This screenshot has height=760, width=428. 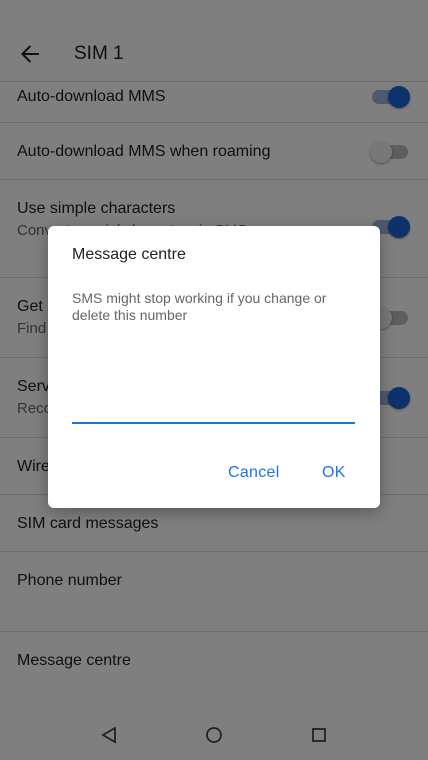 What do you see at coordinates (334, 473) in the screenshot?
I see `ok-button: OK` at bounding box center [334, 473].